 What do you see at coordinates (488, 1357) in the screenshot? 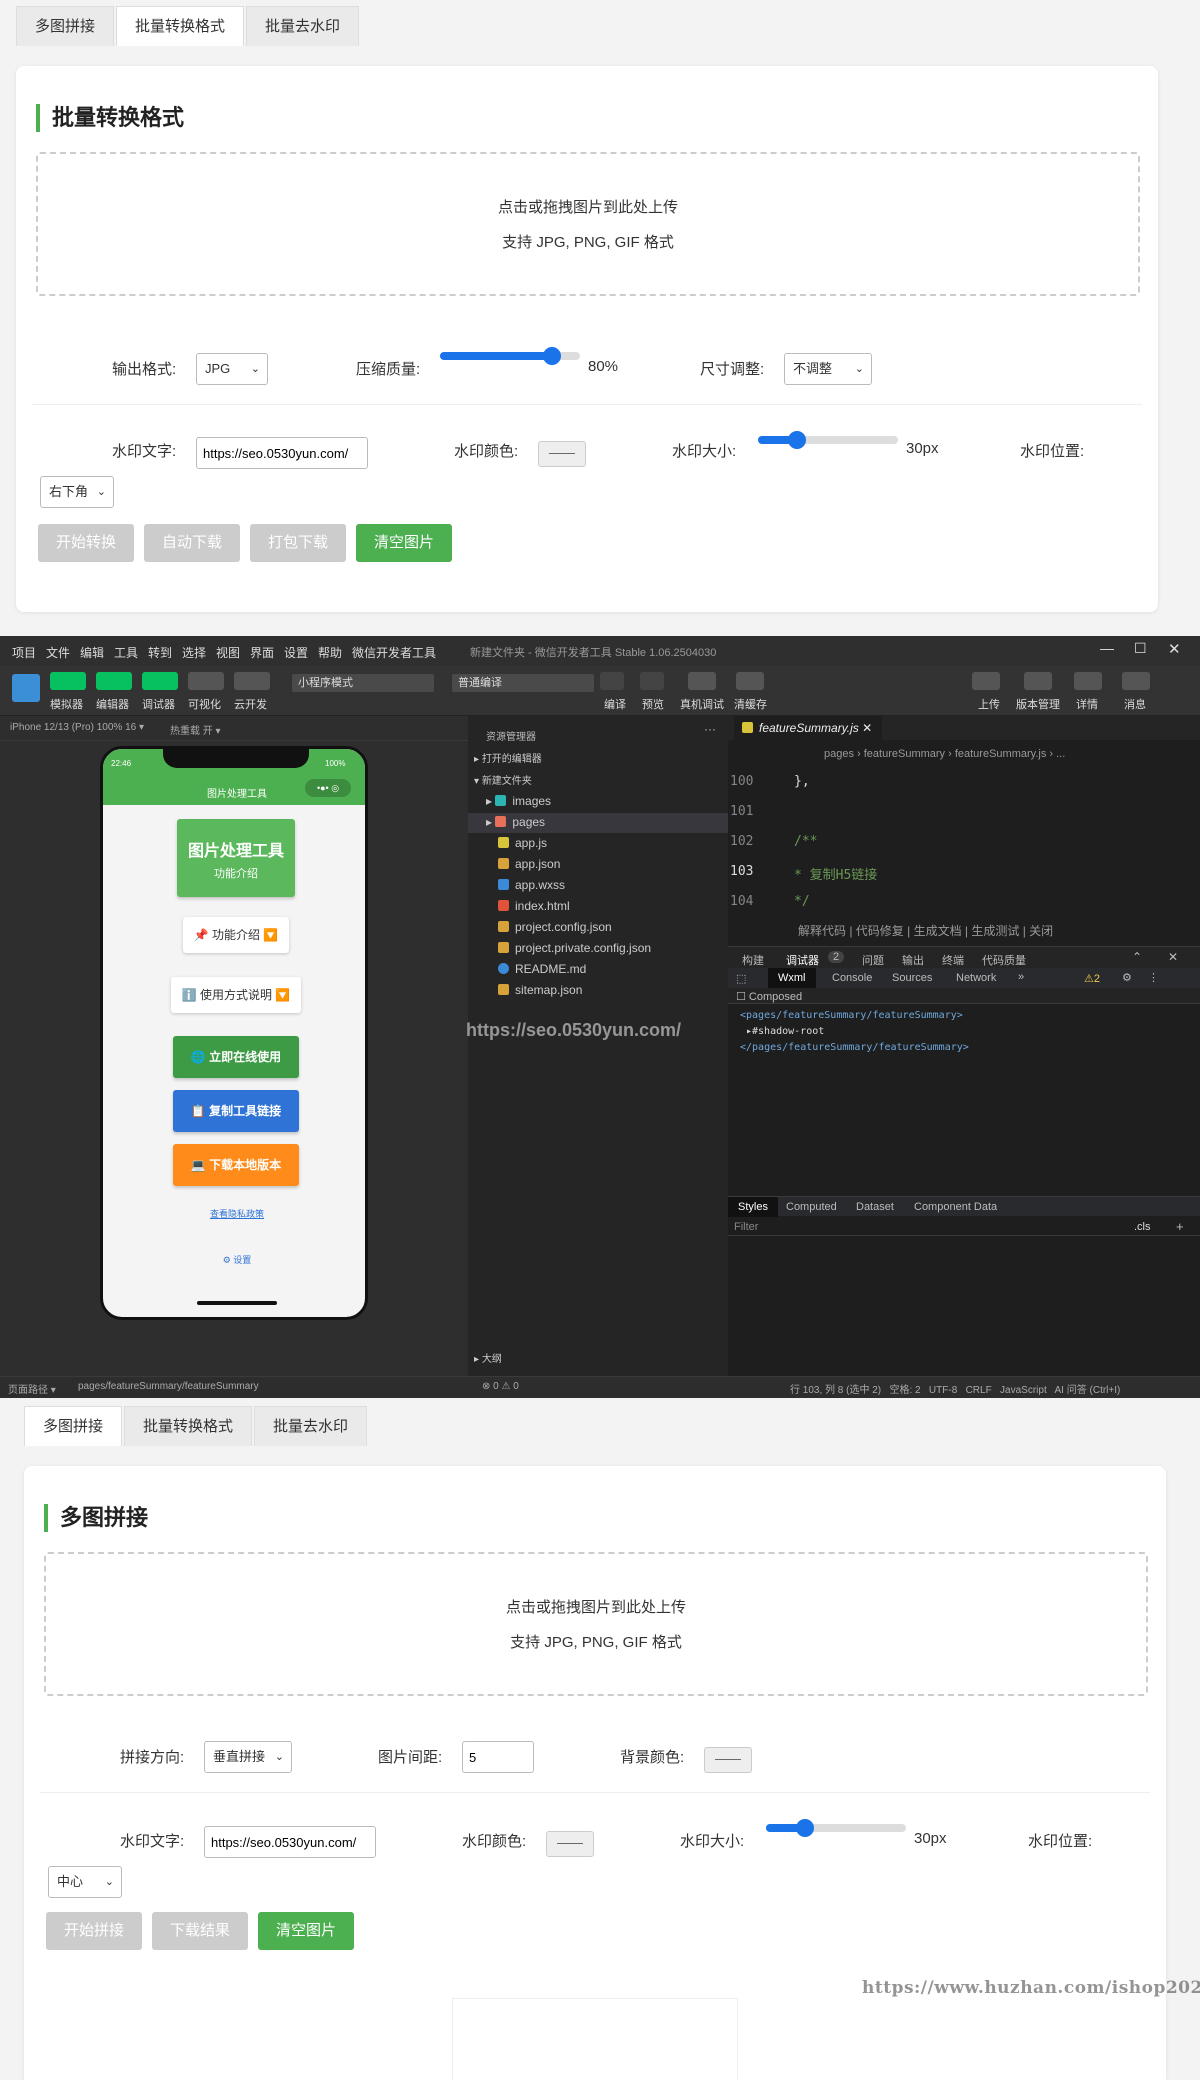
I see `outline-section: ▸ 大纲` at bounding box center [488, 1357].